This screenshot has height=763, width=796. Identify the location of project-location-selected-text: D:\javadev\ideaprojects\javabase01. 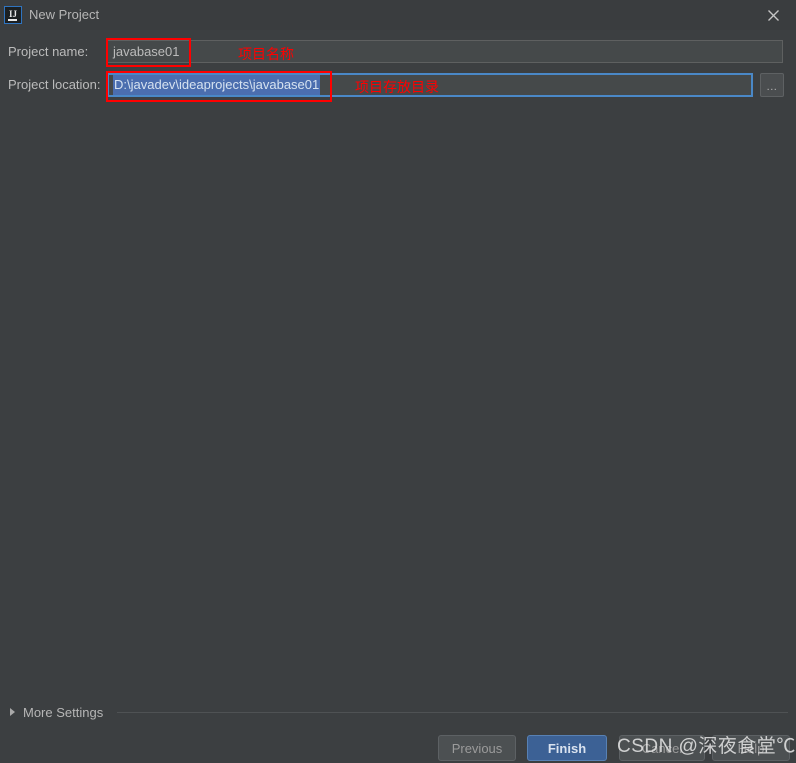
(217, 85).